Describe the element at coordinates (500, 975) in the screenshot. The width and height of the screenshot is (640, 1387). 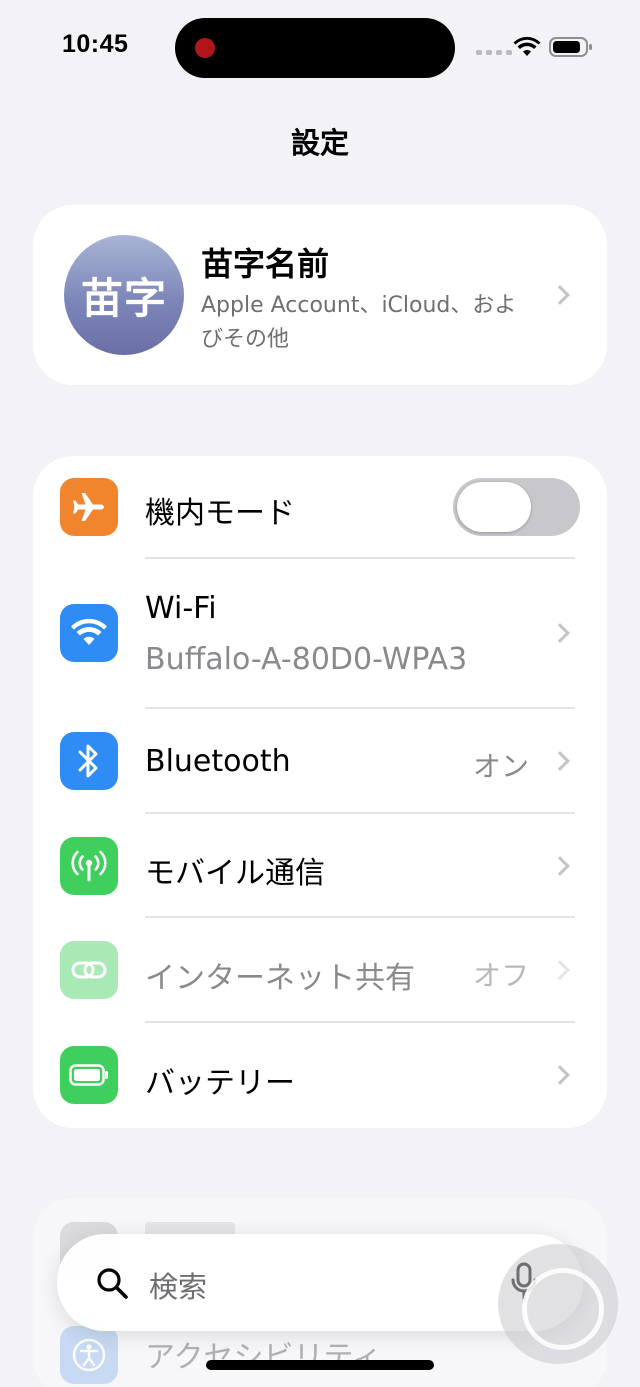
I see `personal-hotspot-status: オフ` at that location.